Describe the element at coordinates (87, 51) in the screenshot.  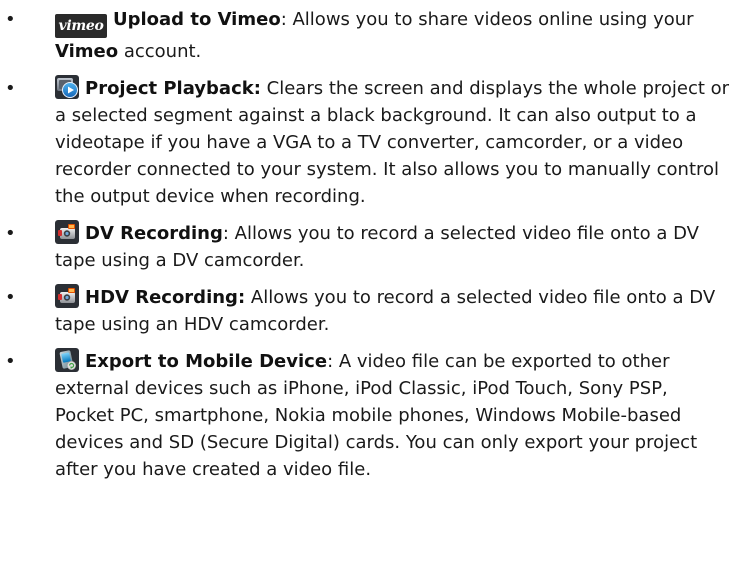
I see `item-inline-bold: Vimeo` at that location.